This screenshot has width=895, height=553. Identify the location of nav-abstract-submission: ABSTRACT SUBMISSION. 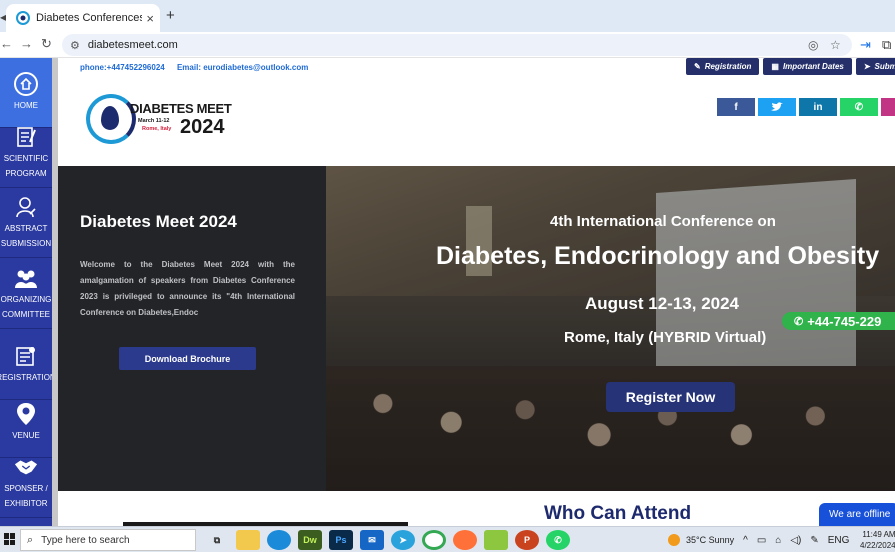
(26, 223).